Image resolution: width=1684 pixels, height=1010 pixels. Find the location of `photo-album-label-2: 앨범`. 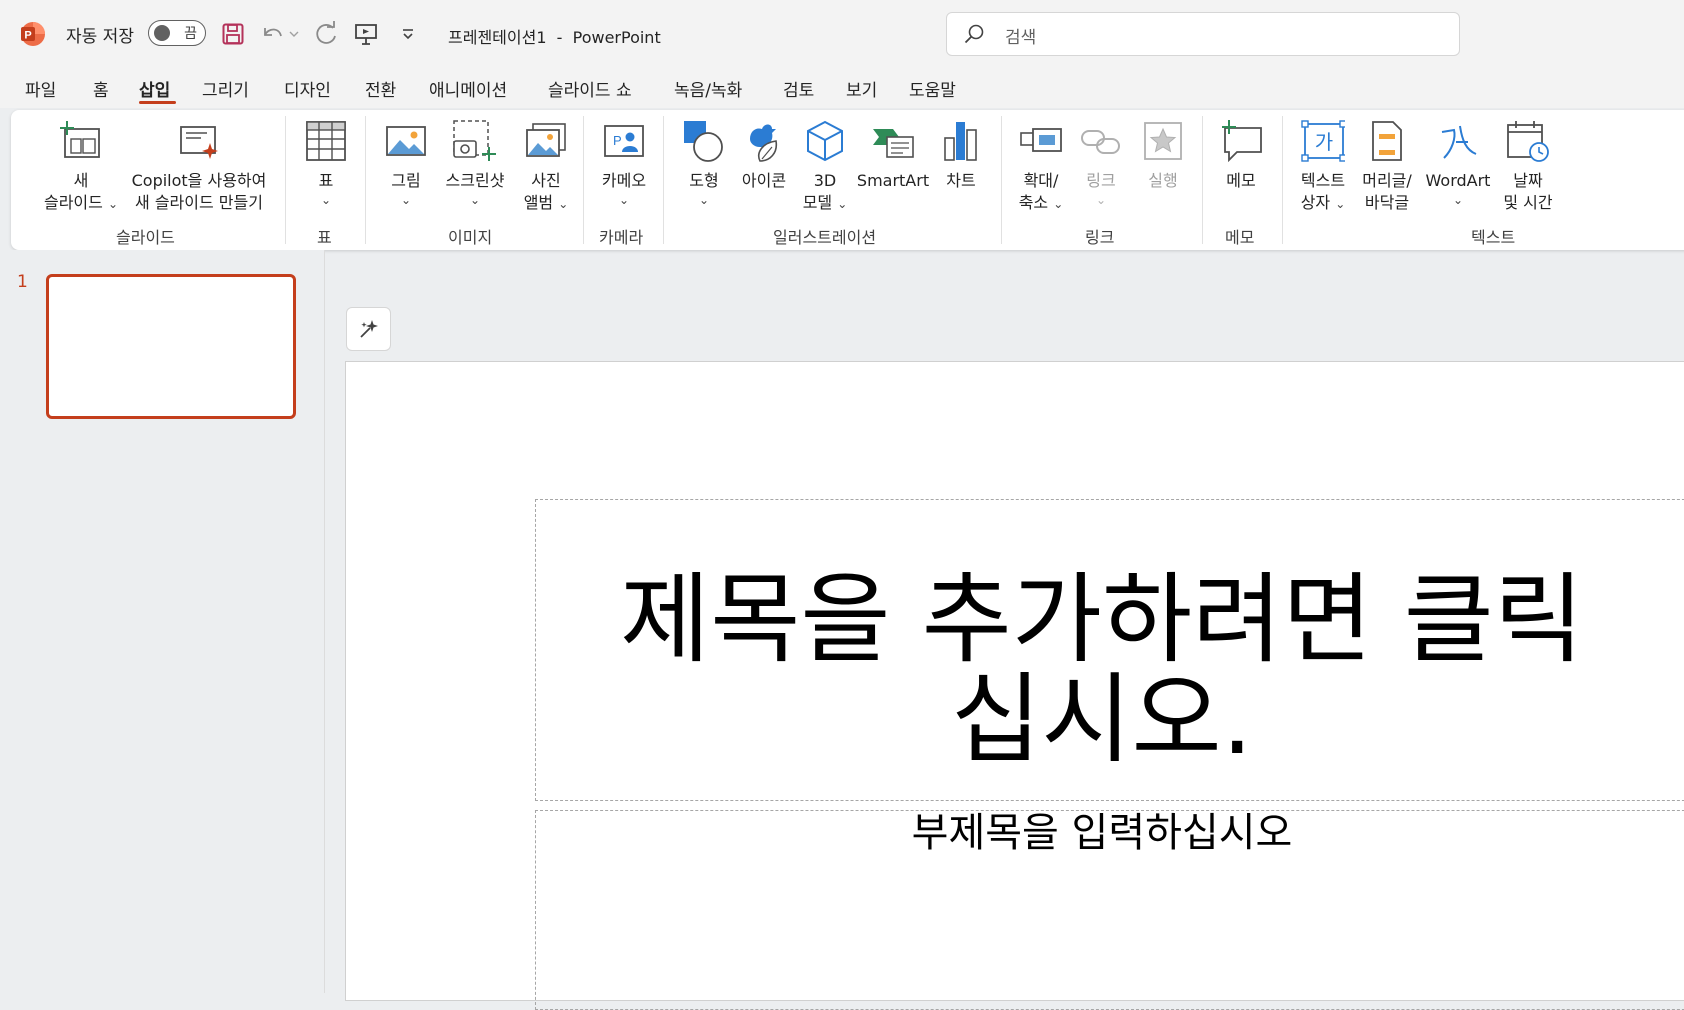

photo-album-label-2: 앨범 is located at coordinates (538, 202).